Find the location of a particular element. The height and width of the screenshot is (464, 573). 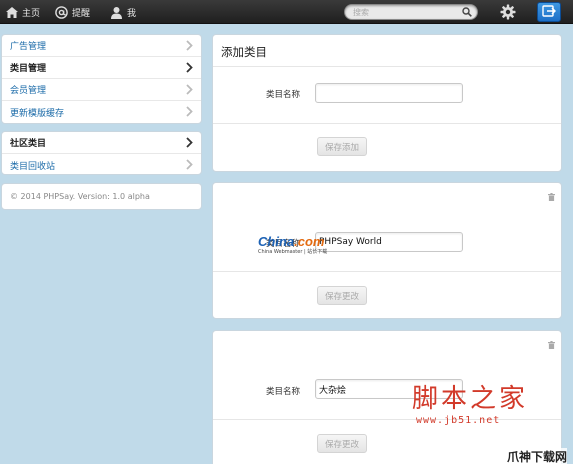

china-webmaster-watermark: China.com China Webmaster | 站长下载 is located at coordinates (292, 244).